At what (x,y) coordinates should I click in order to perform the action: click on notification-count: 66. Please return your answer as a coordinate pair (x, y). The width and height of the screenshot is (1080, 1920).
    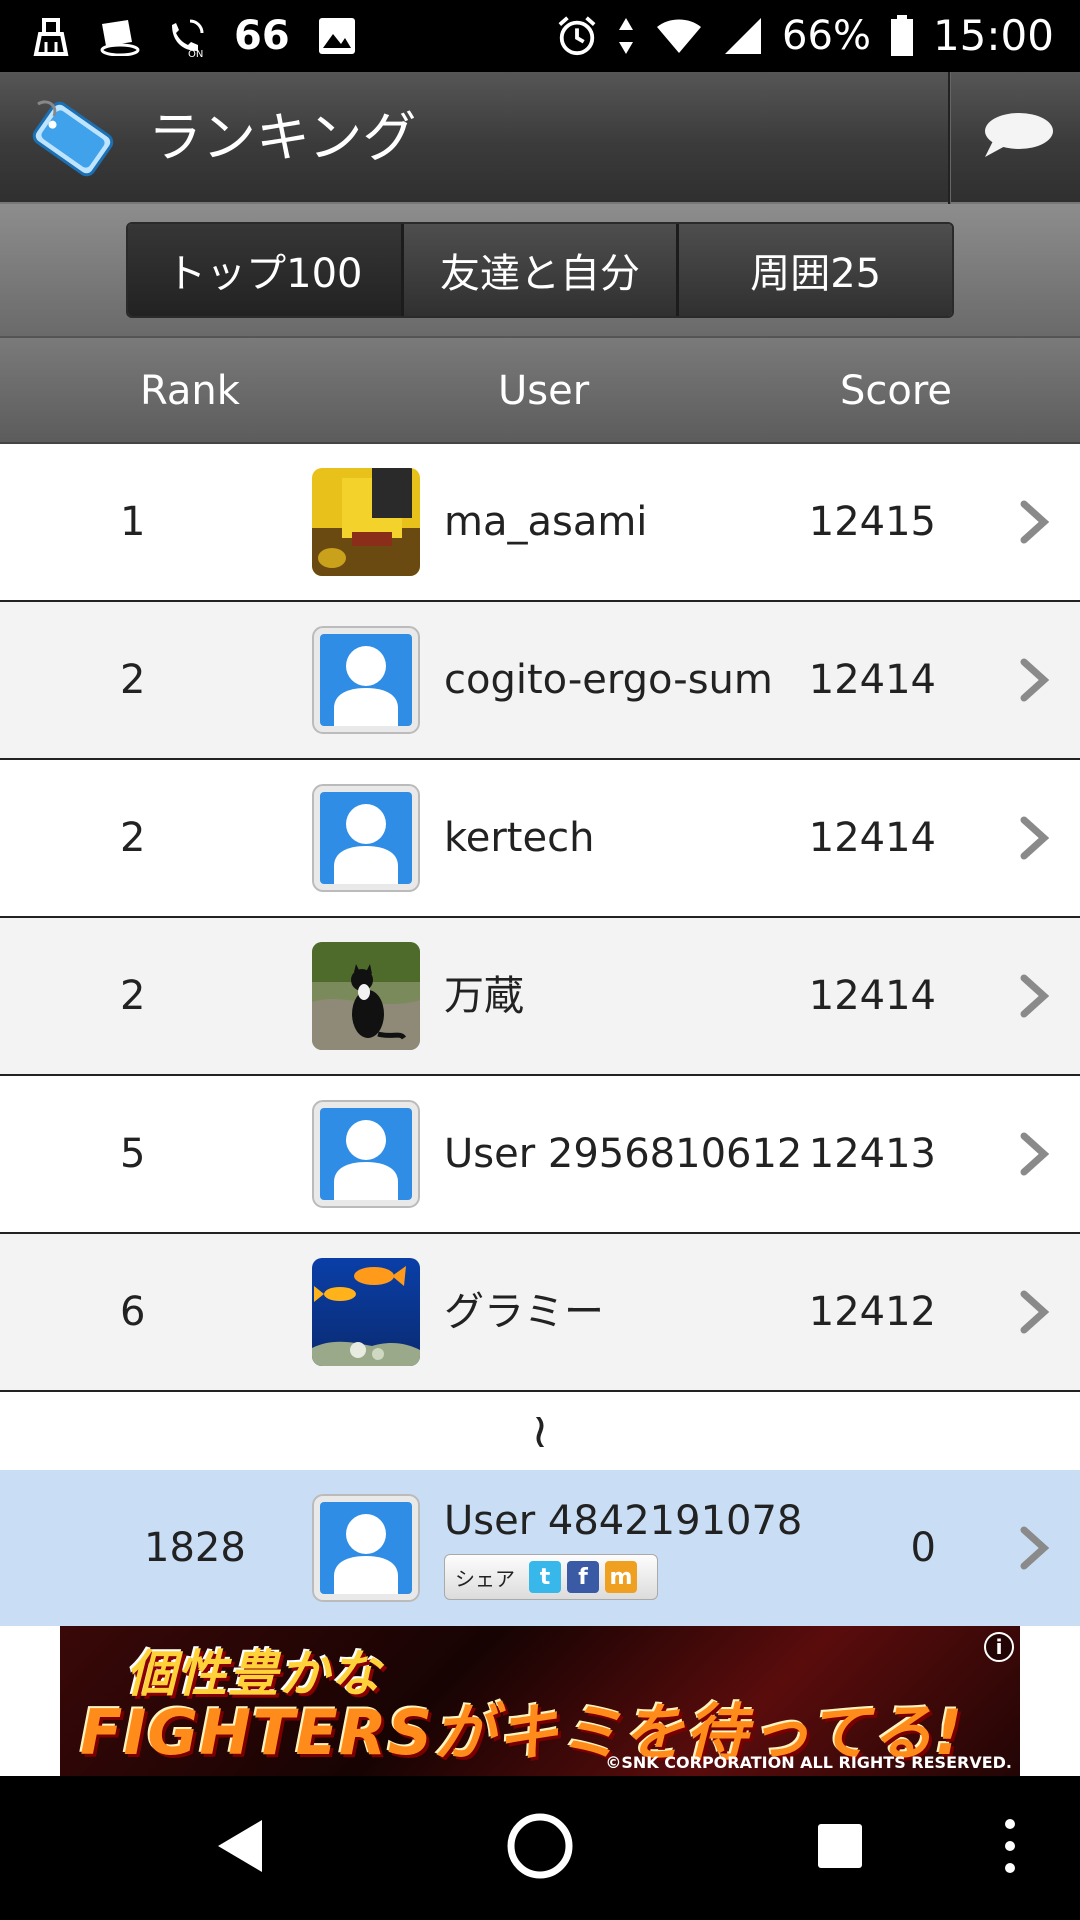
    Looking at the image, I should click on (262, 36).